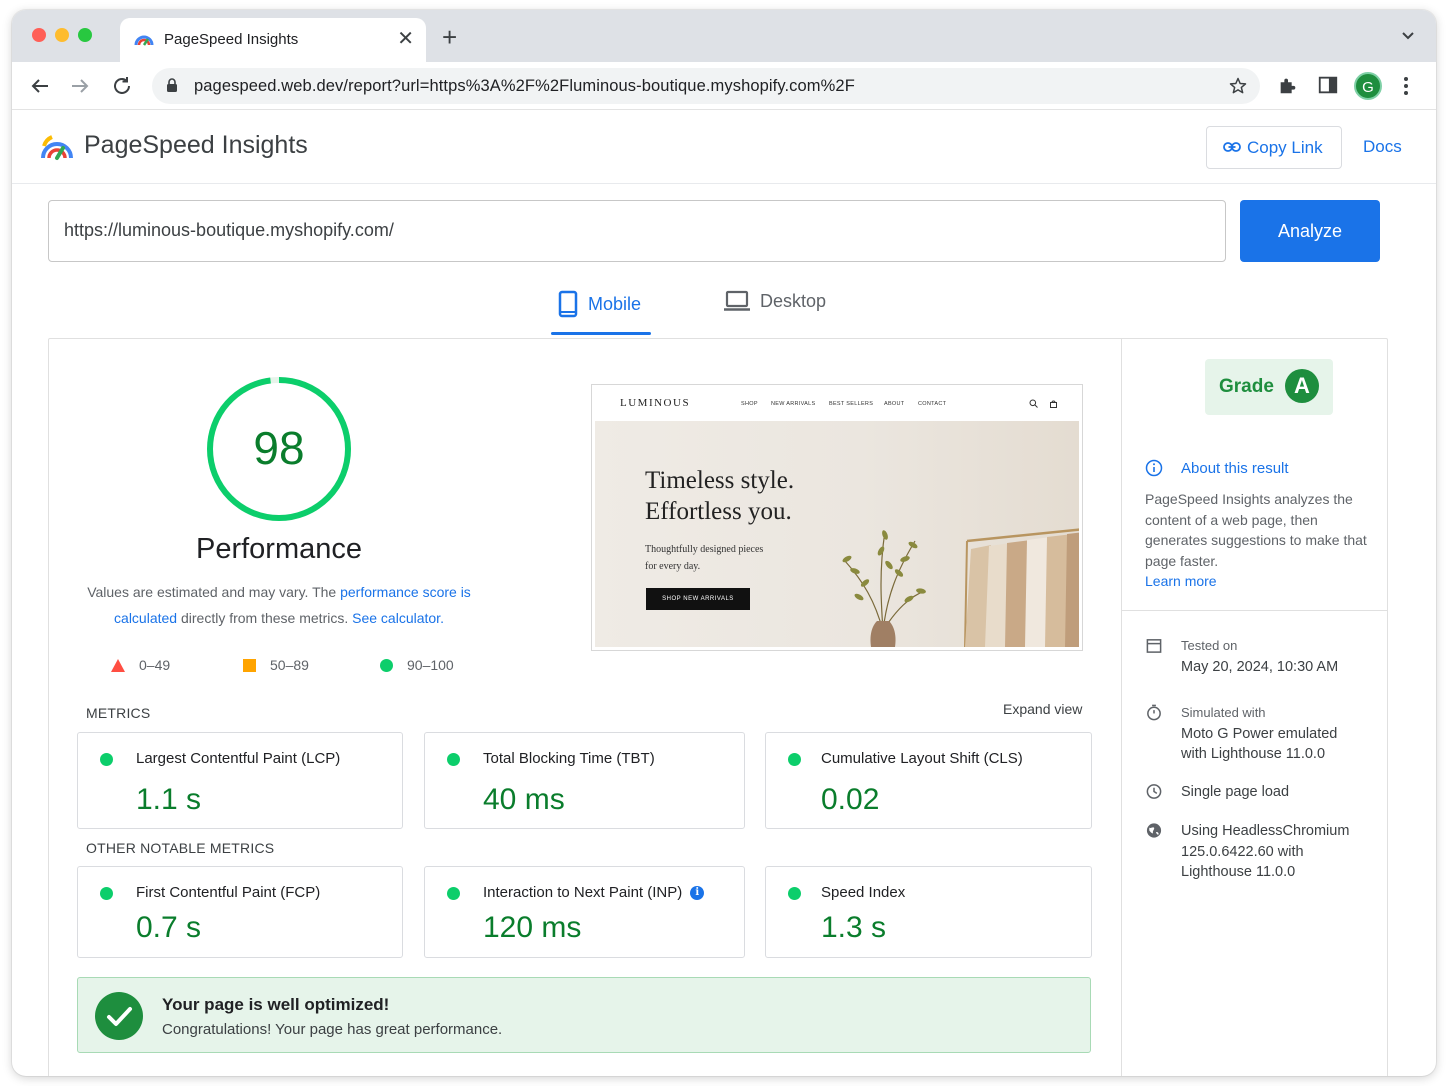 This screenshot has width=1448, height=1086. I want to click on other-metrics-heading: OTHER NOTABLE METRICS, so click(180, 848).